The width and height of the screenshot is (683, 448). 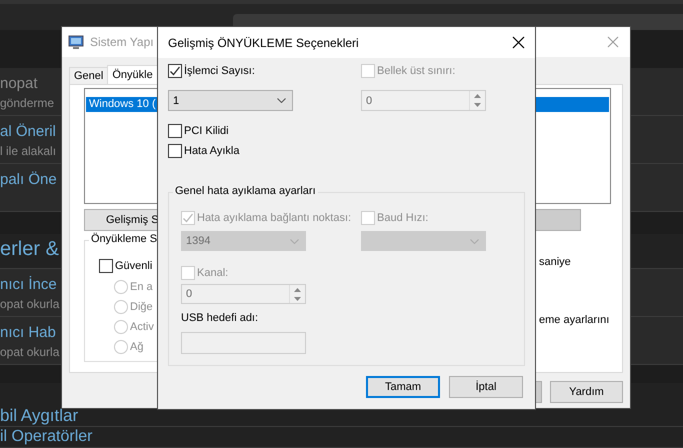 What do you see at coordinates (28, 151) in the screenshot?
I see `forum-subtitle: l ile alakalı` at bounding box center [28, 151].